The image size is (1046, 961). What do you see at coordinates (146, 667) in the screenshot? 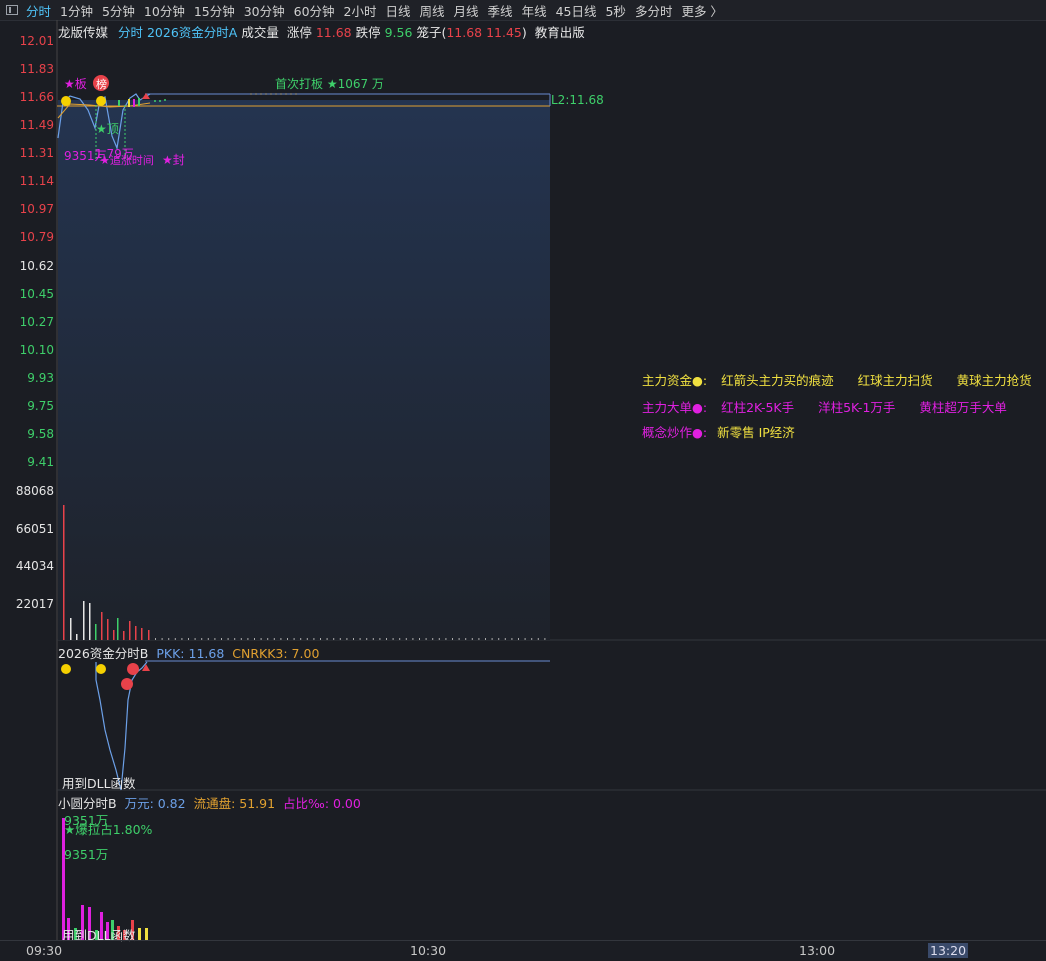
I see `red-arrow-marker` at bounding box center [146, 667].